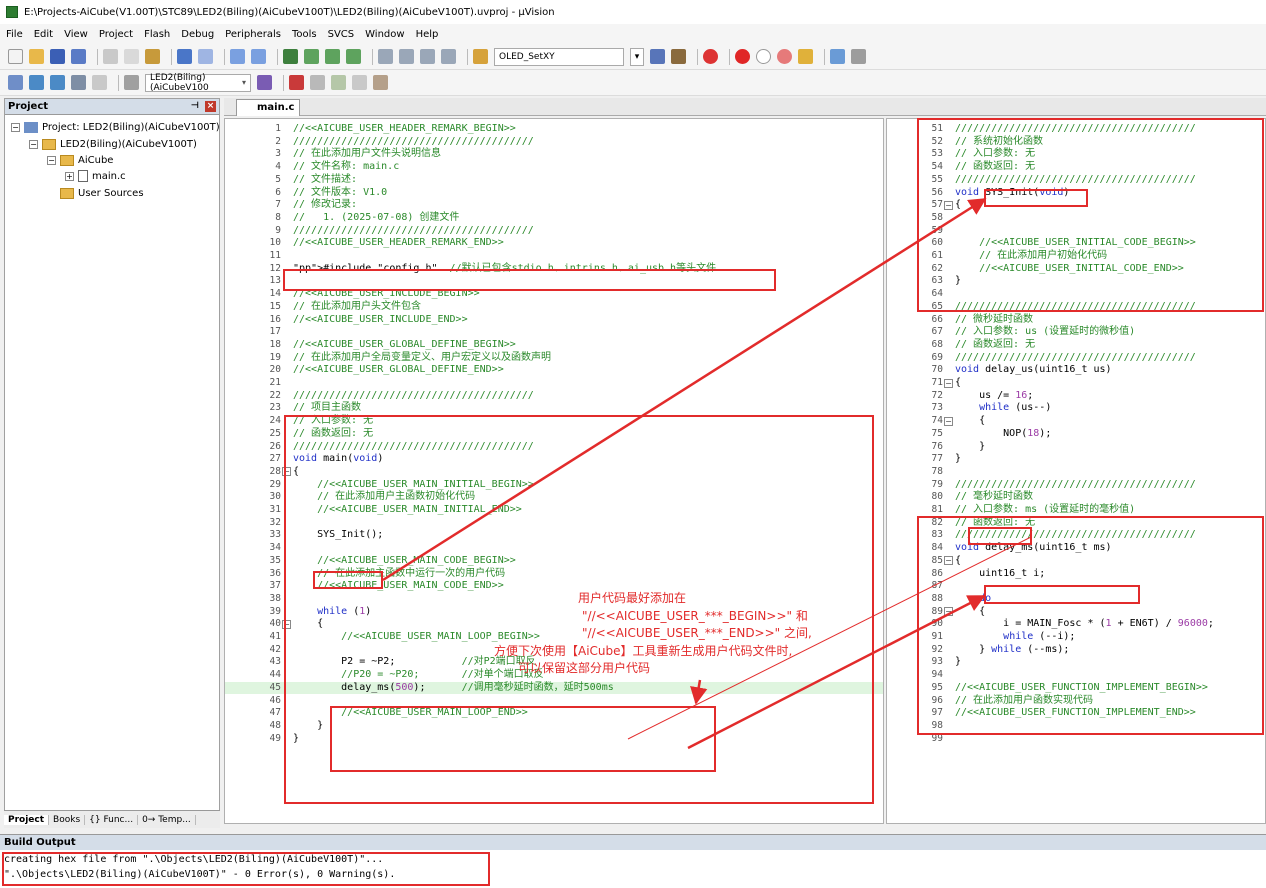  Describe the element at coordinates (763, 56) in the screenshot. I see `disable-breakpoint-icon` at that location.